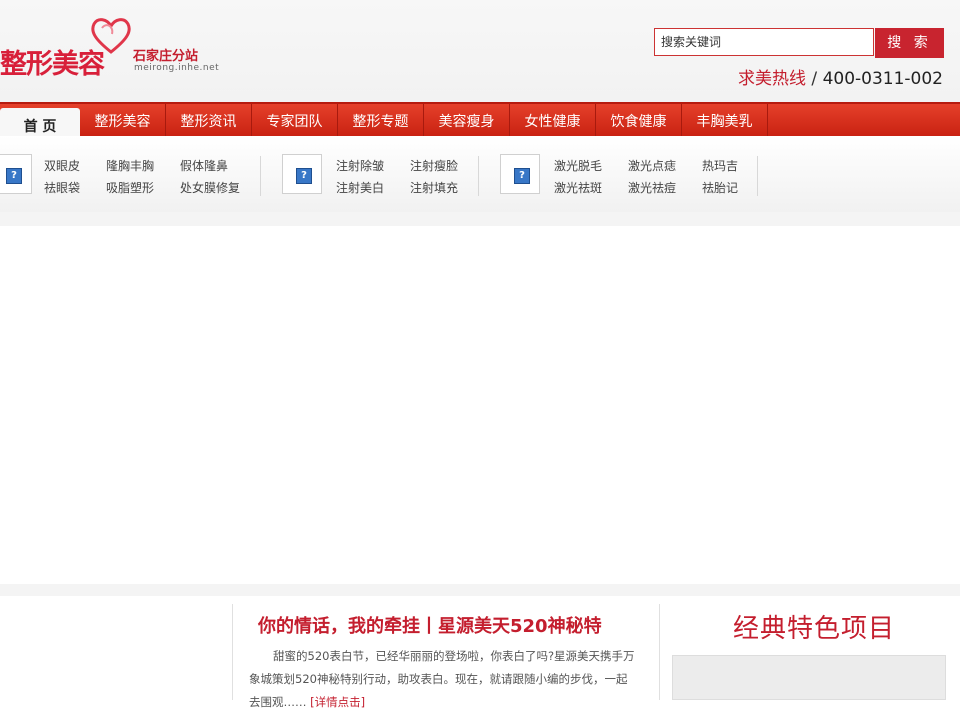 This screenshot has height=714, width=960. What do you see at coordinates (553, 120) in the screenshot?
I see `nav-item-women-health: 女性健康` at bounding box center [553, 120].